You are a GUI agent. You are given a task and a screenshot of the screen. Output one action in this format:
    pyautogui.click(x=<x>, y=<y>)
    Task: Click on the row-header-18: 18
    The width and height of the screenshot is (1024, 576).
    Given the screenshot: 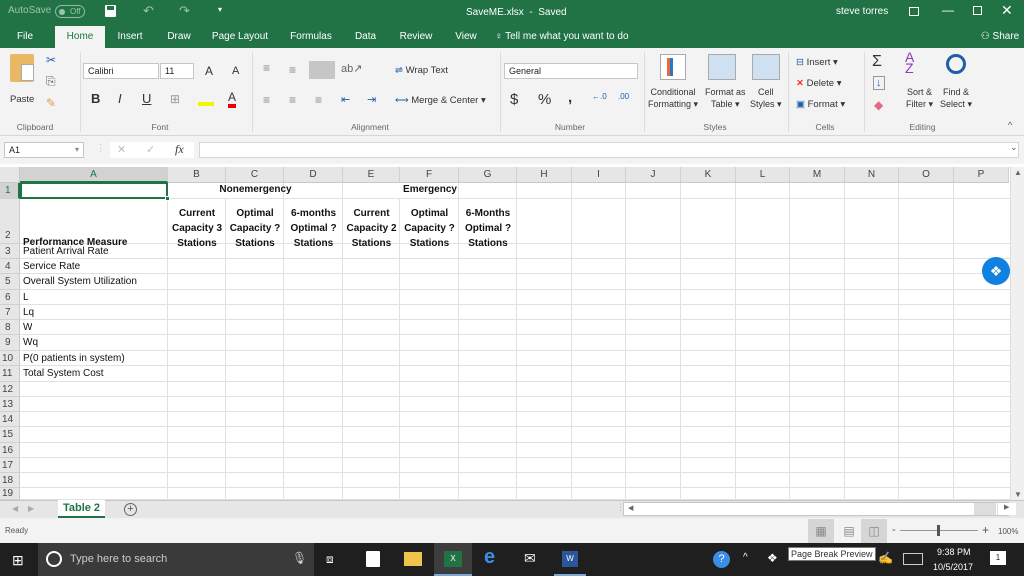 What is the action you would take?
    pyautogui.click(x=10, y=480)
    